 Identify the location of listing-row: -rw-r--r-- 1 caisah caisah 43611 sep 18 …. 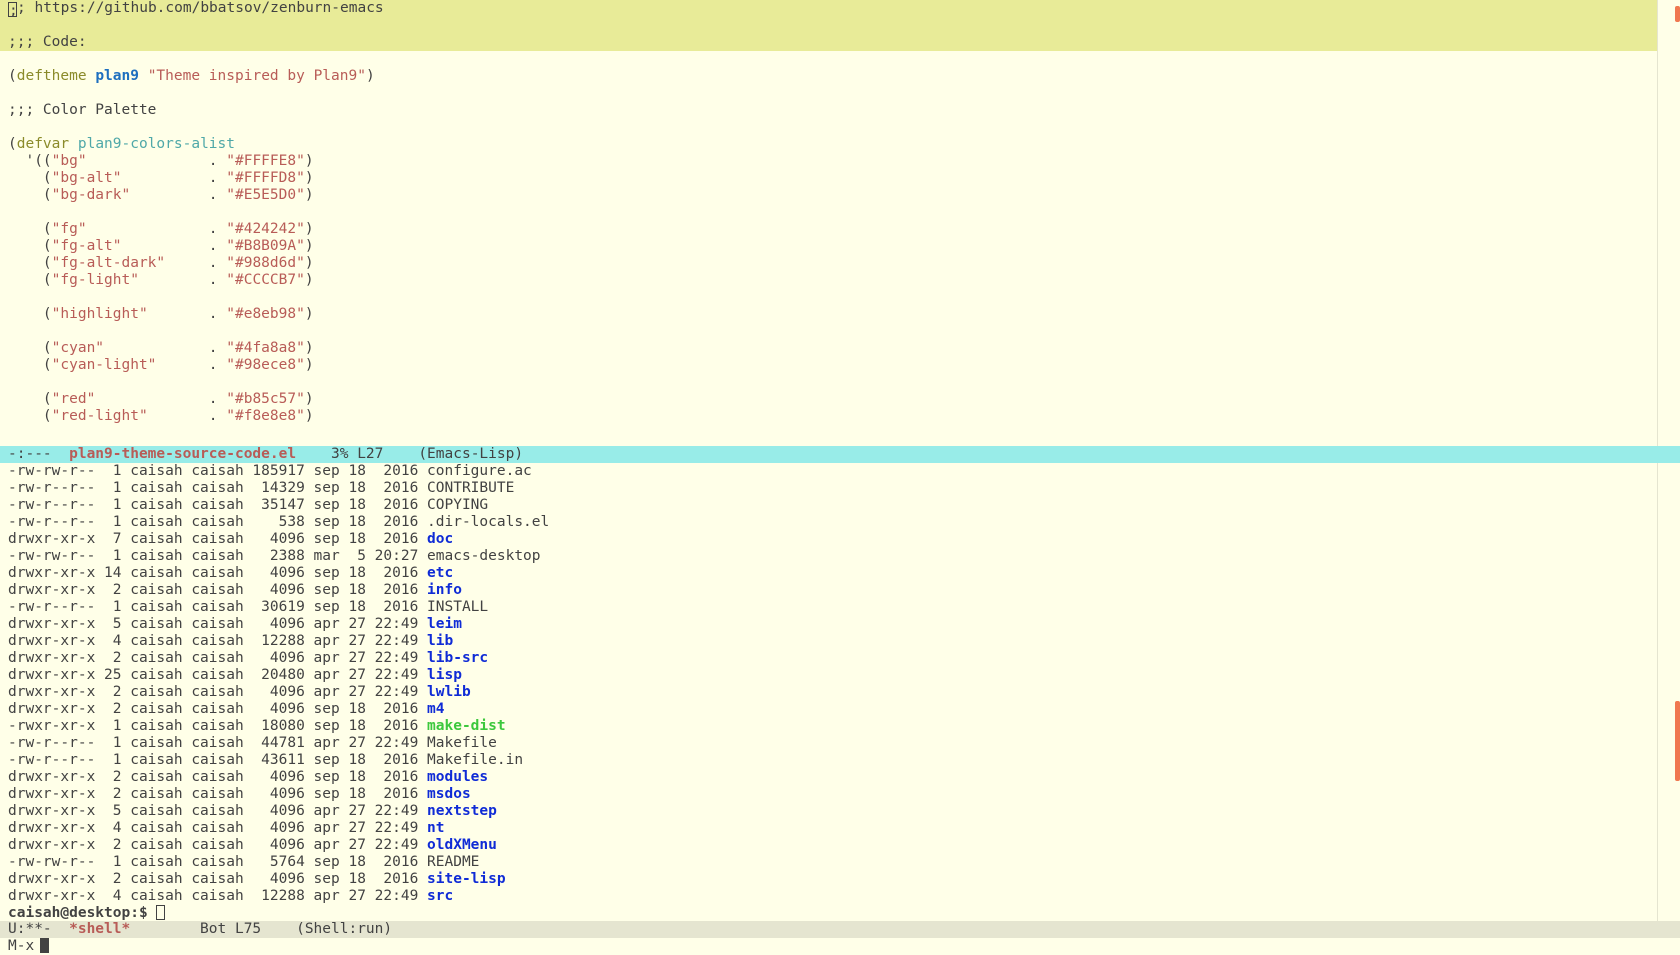
(828, 760).